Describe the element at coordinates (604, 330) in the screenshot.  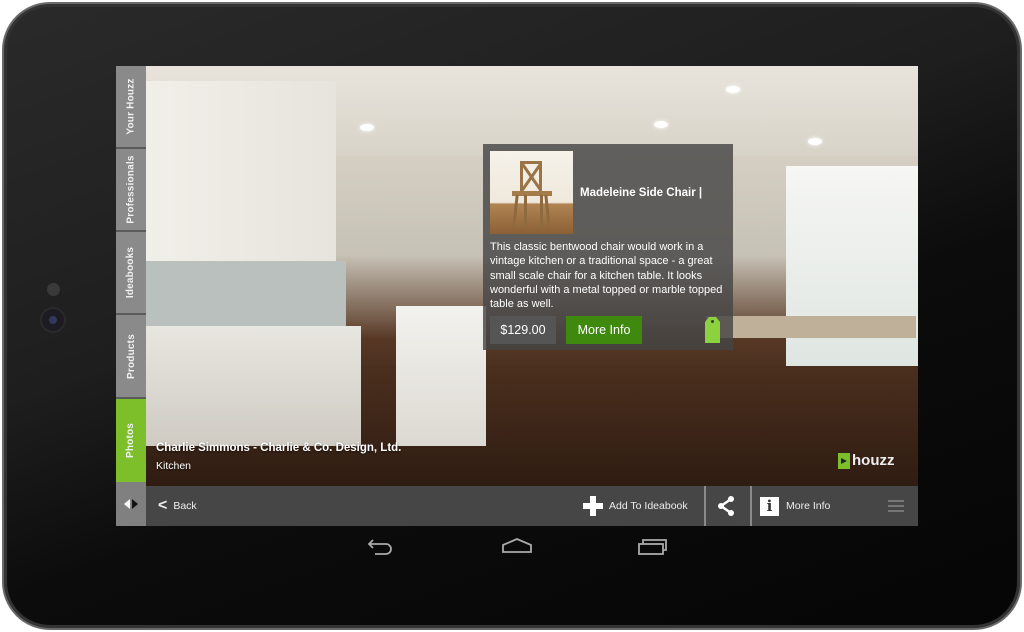
I see `product-more-info-button: More Info` at that location.